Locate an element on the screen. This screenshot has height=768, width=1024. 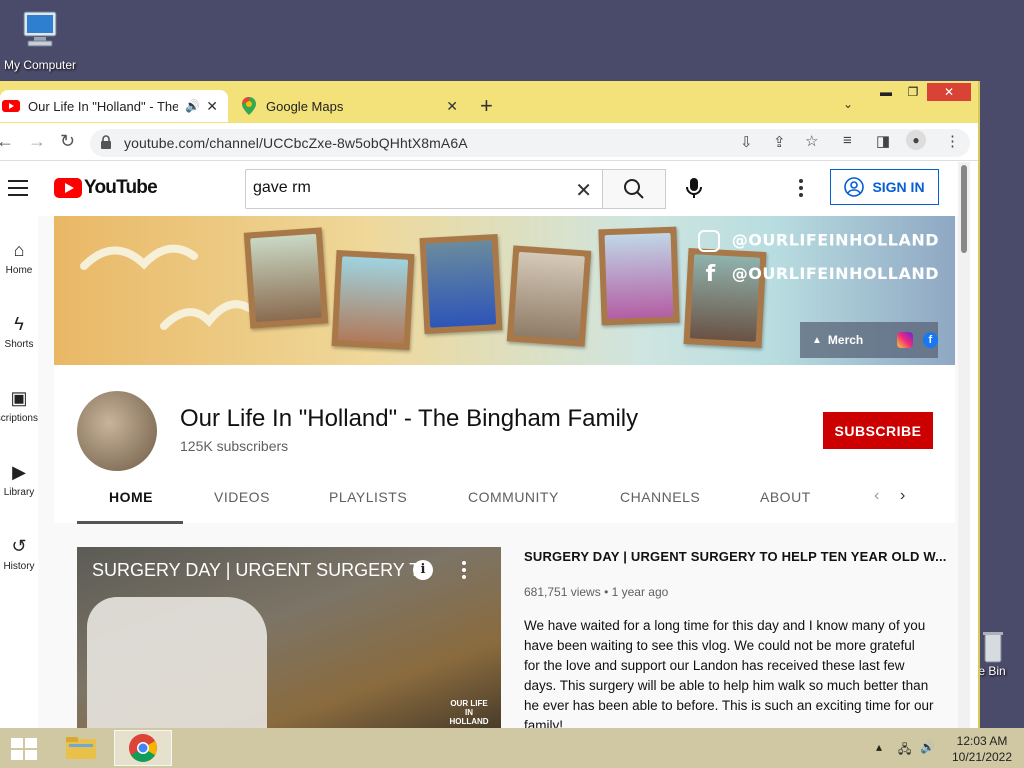
back-arrow-icon: ← is located at coordinates (7, 141).